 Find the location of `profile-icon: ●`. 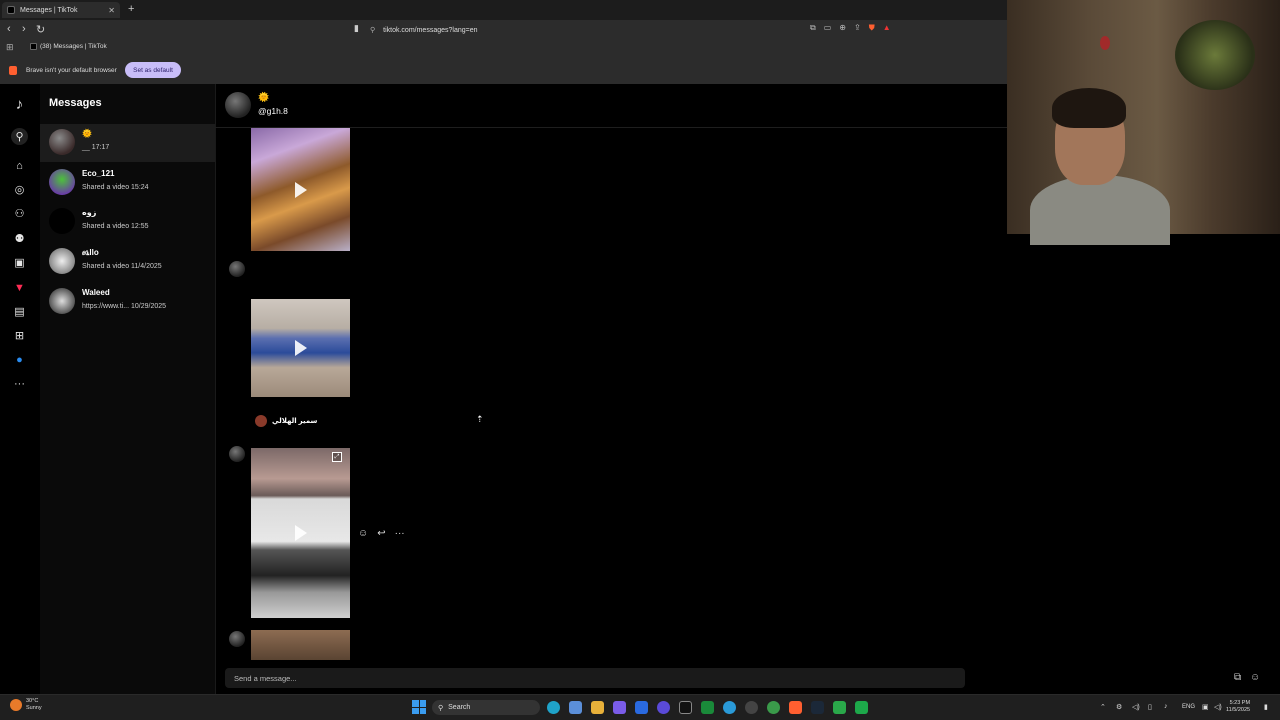

profile-icon: ● is located at coordinates (19, 359).